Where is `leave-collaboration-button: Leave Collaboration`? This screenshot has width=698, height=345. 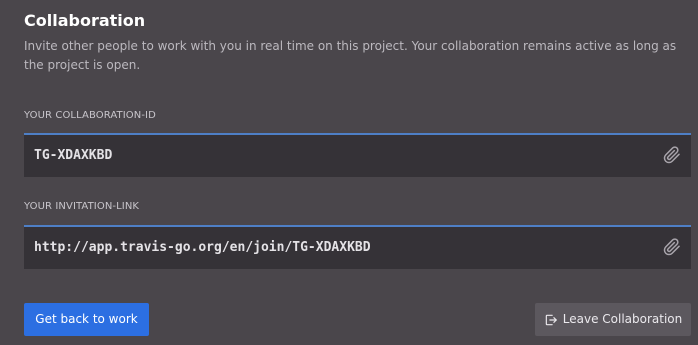 leave-collaboration-button: Leave Collaboration is located at coordinates (613, 319).